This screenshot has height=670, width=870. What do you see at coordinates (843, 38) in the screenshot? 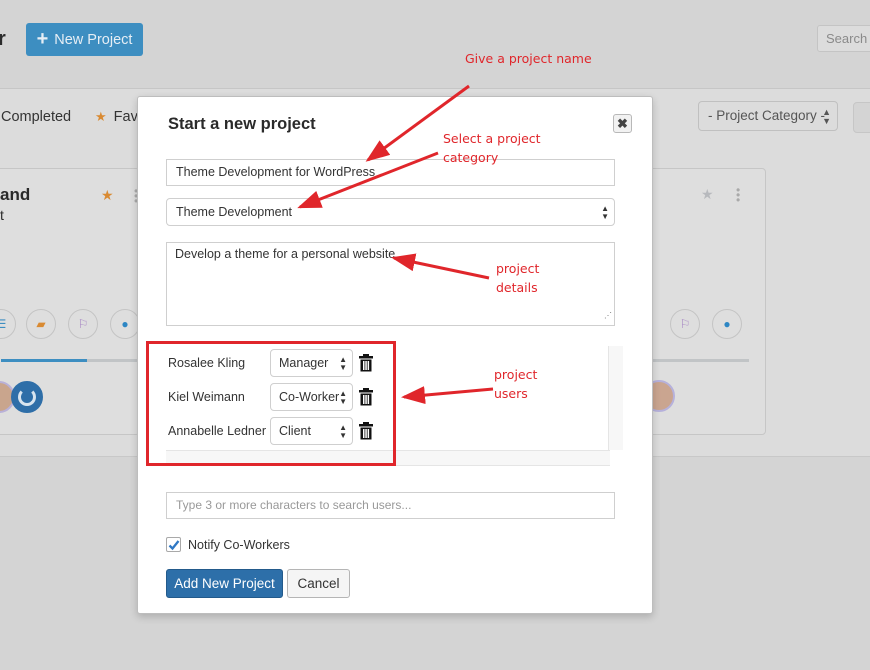
I see `search-input: Search` at bounding box center [843, 38].